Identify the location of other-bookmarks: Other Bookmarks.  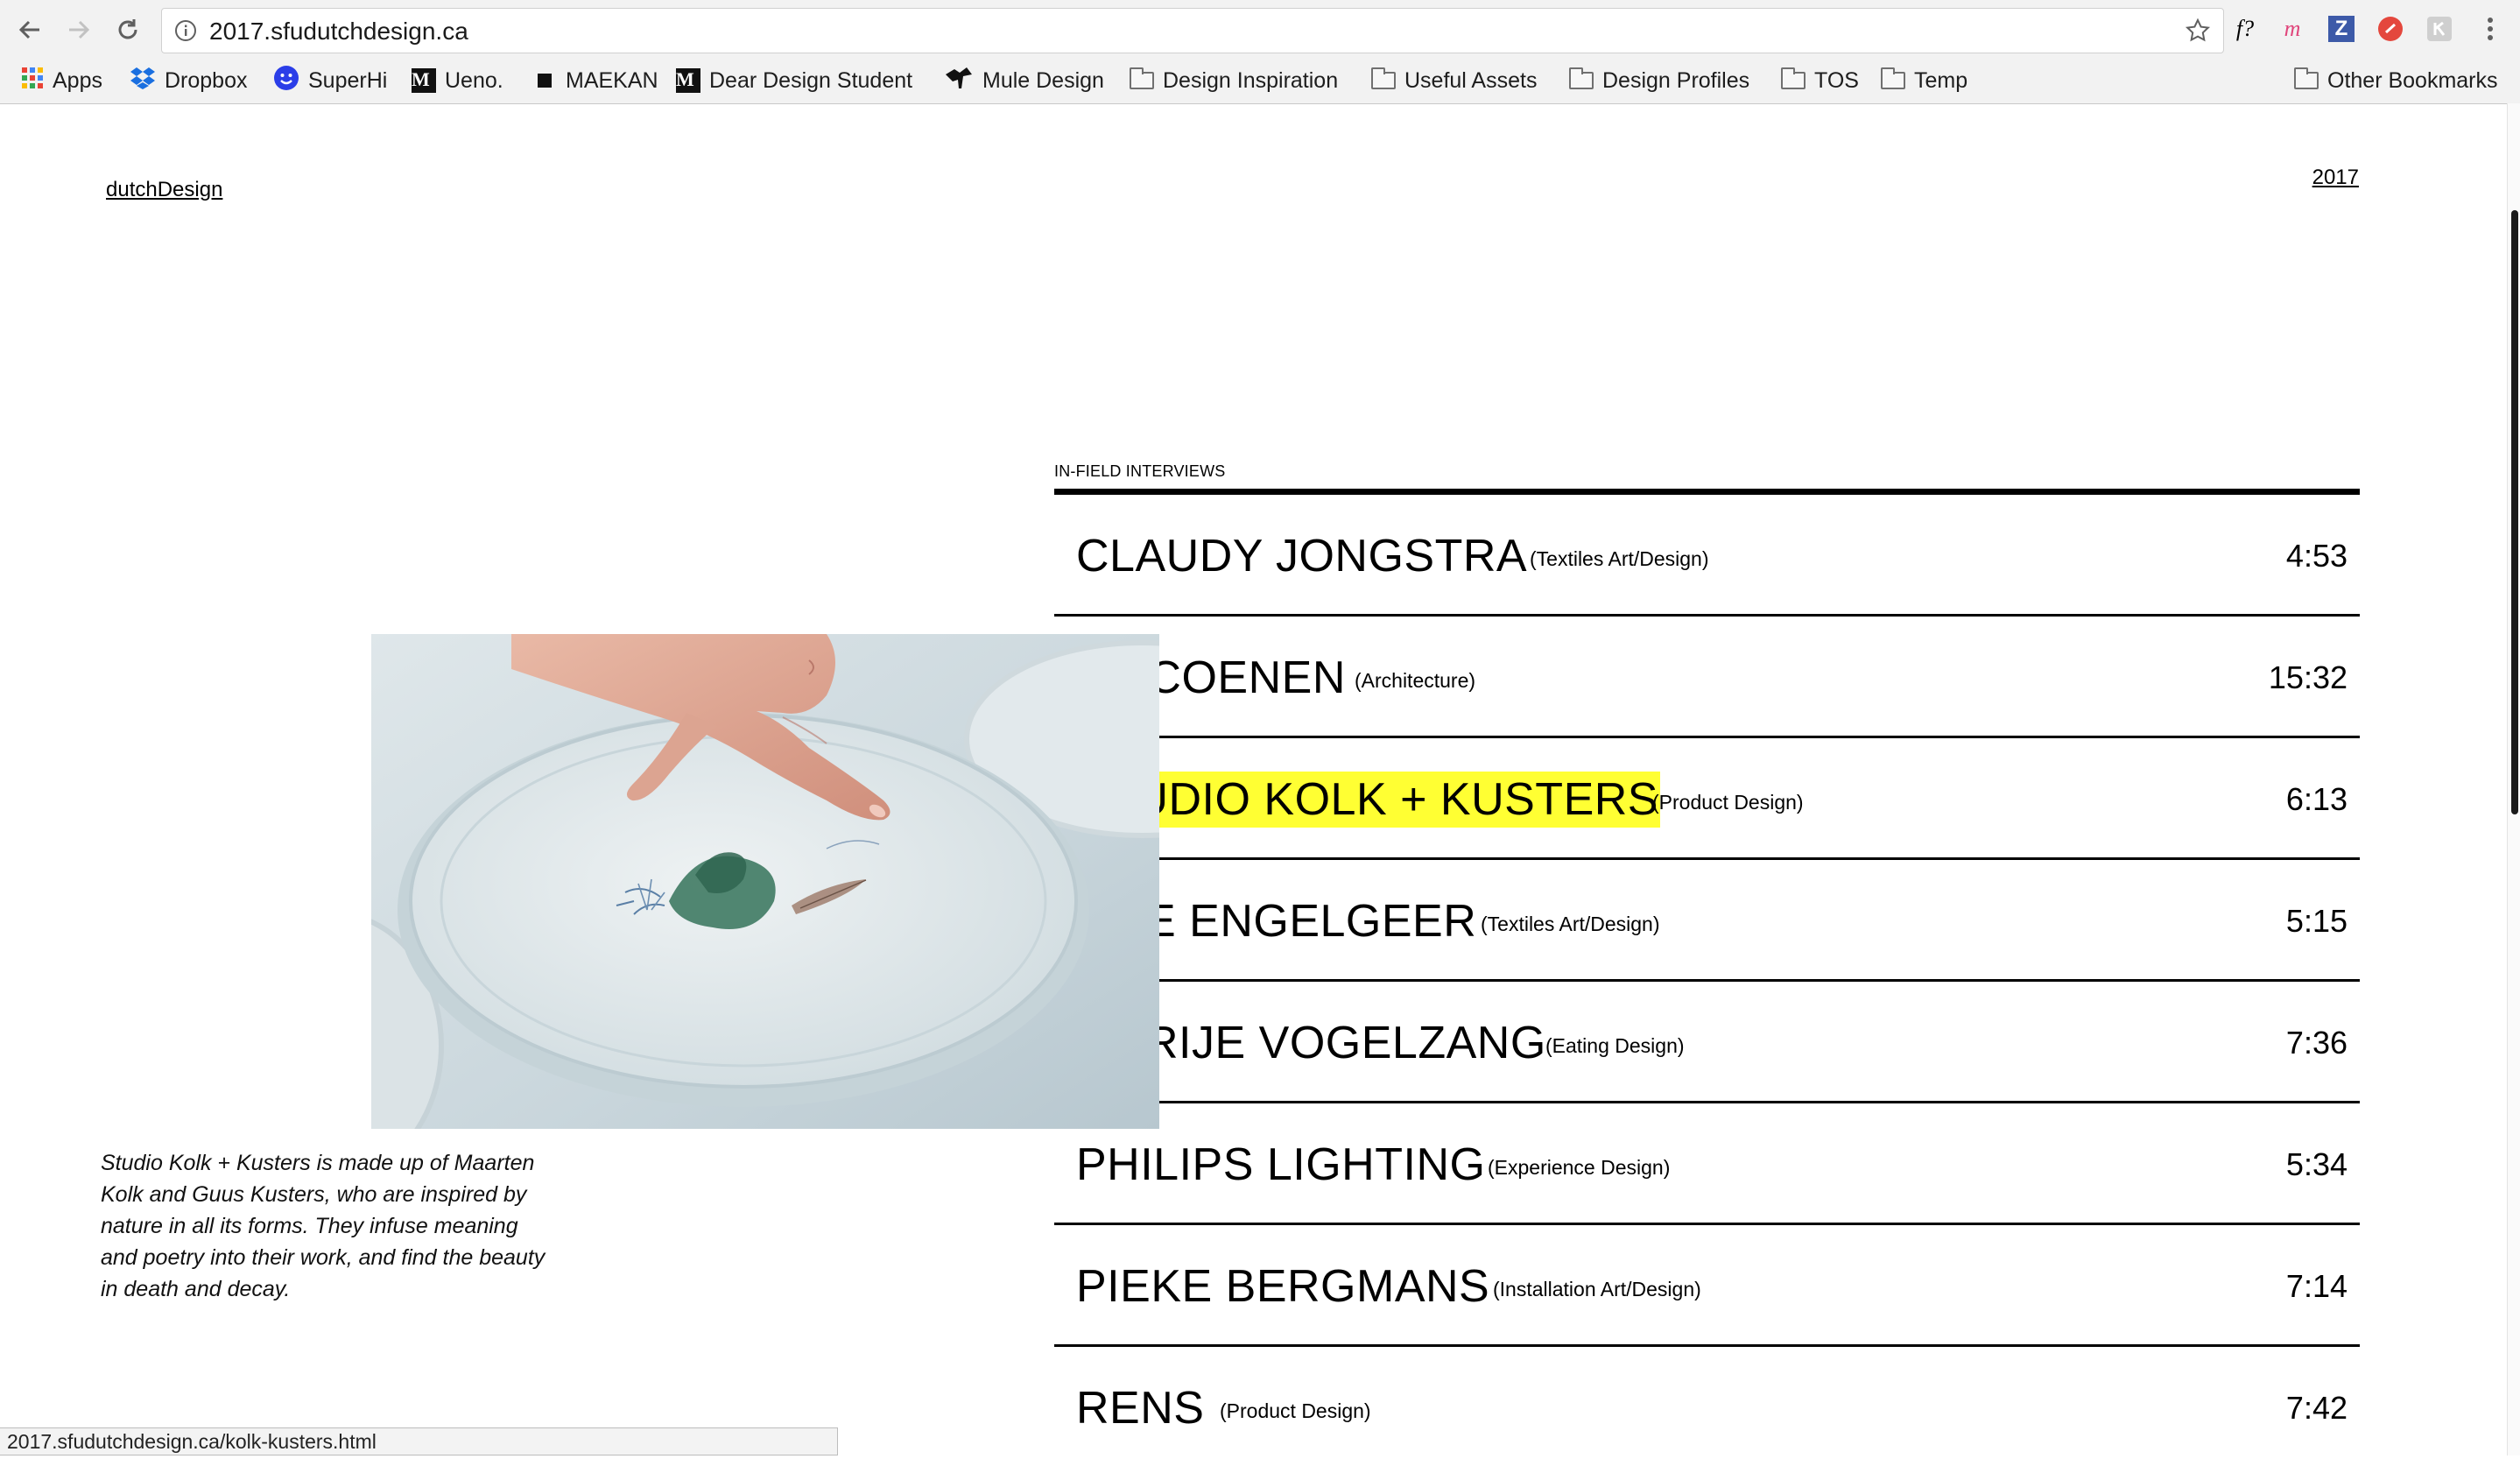
(2396, 80).